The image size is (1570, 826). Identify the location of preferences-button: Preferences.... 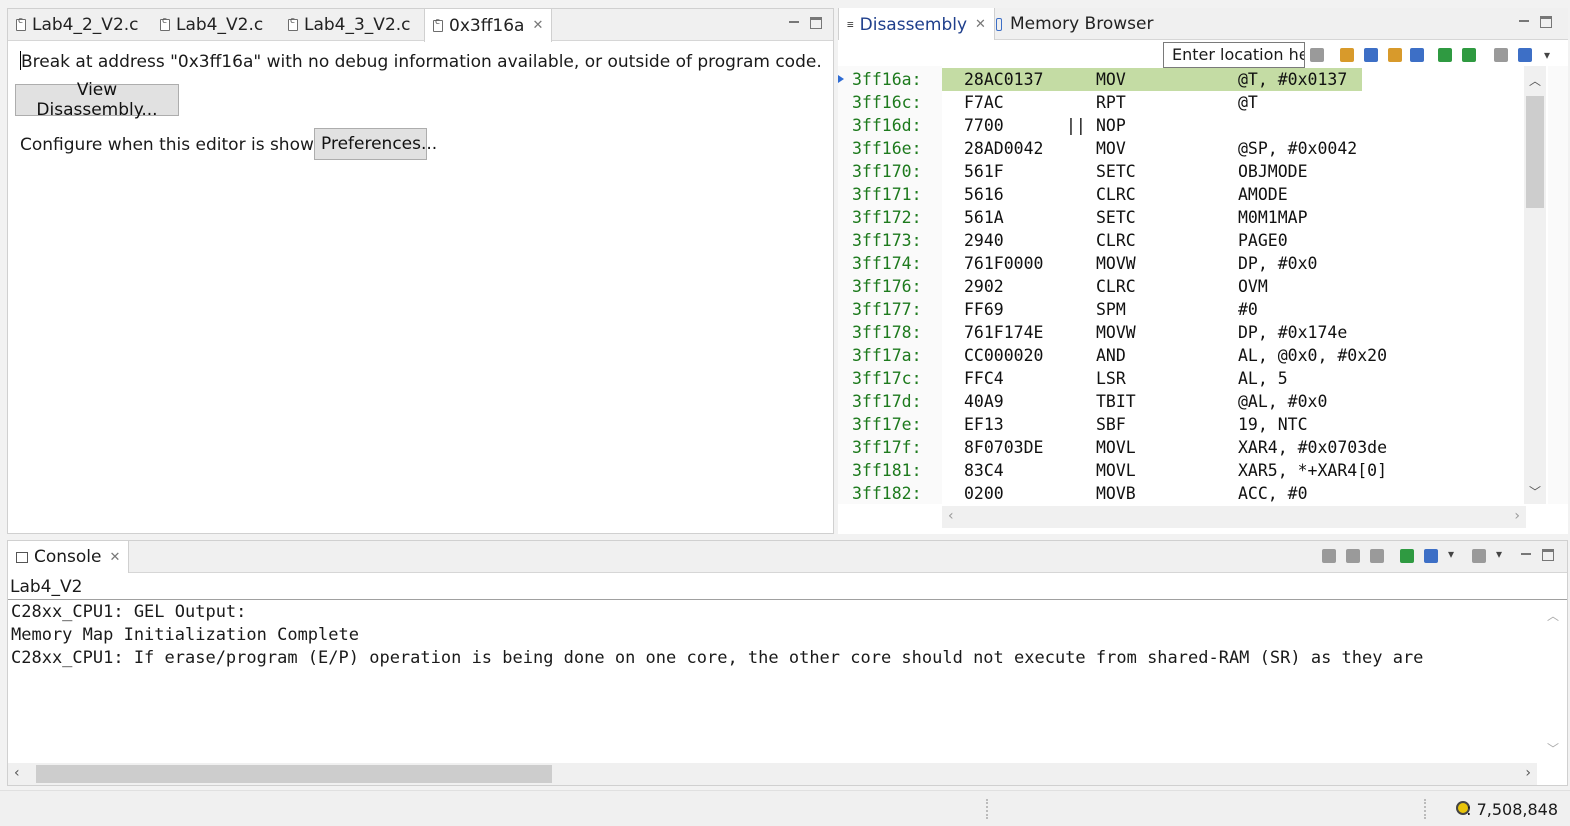
(375, 144).